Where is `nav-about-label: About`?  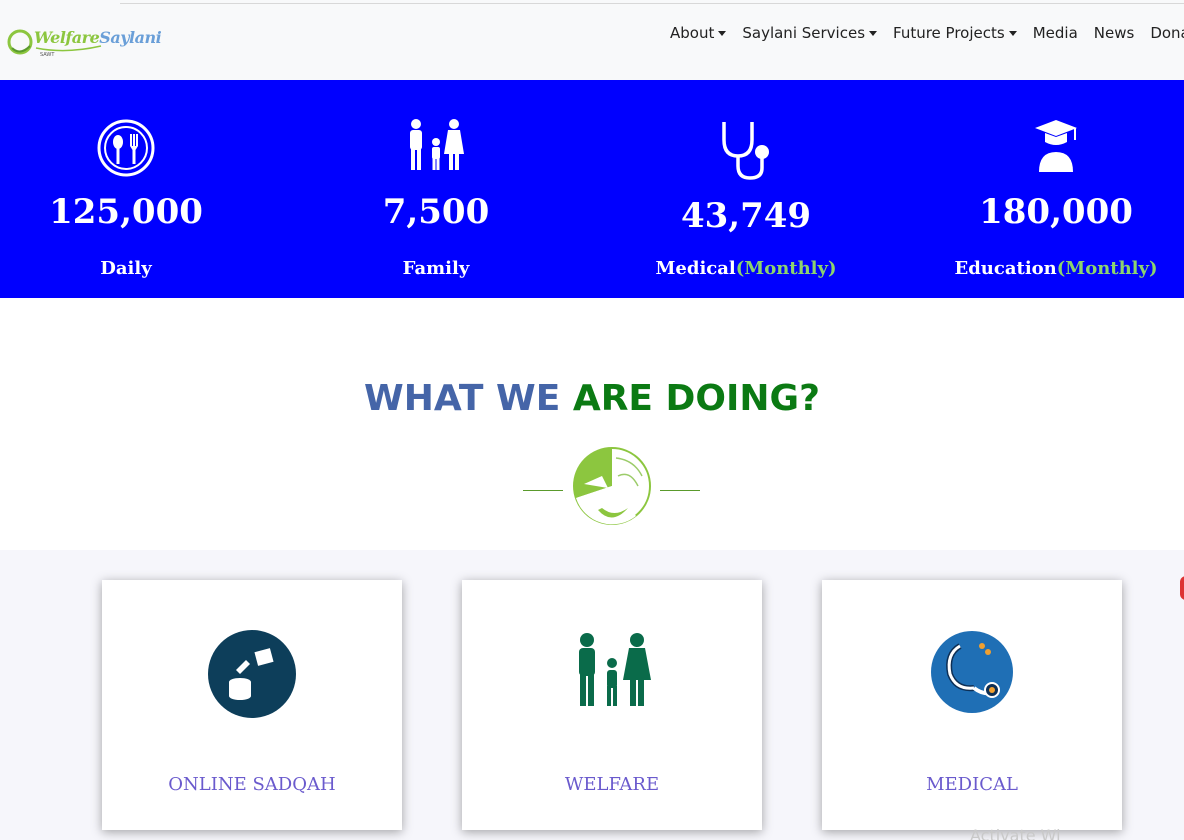
nav-about-label: About is located at coordinates (692, 33).